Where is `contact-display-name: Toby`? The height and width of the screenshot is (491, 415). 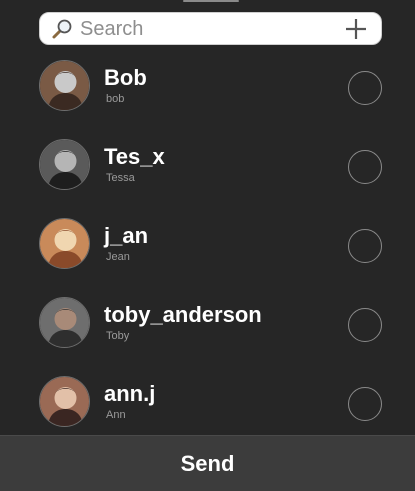 contact-display-name: Toby is located at coordinates (118, 336).